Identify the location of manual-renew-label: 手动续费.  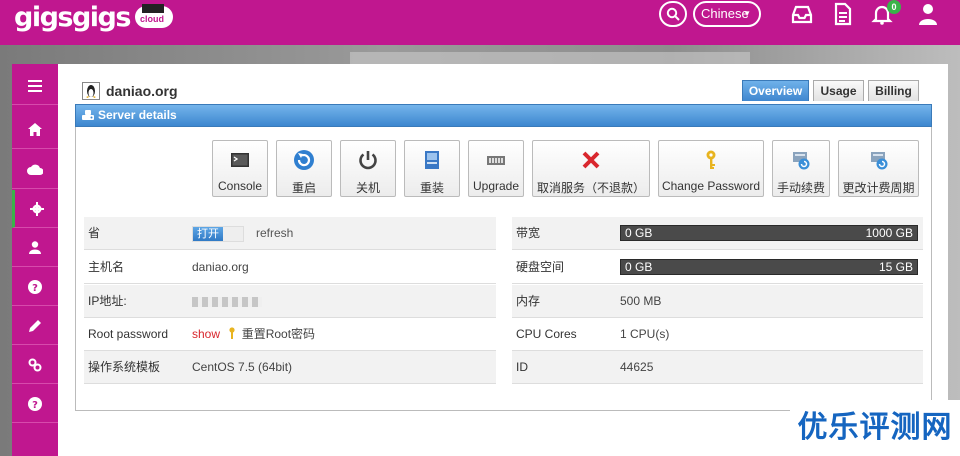
(800, 188).